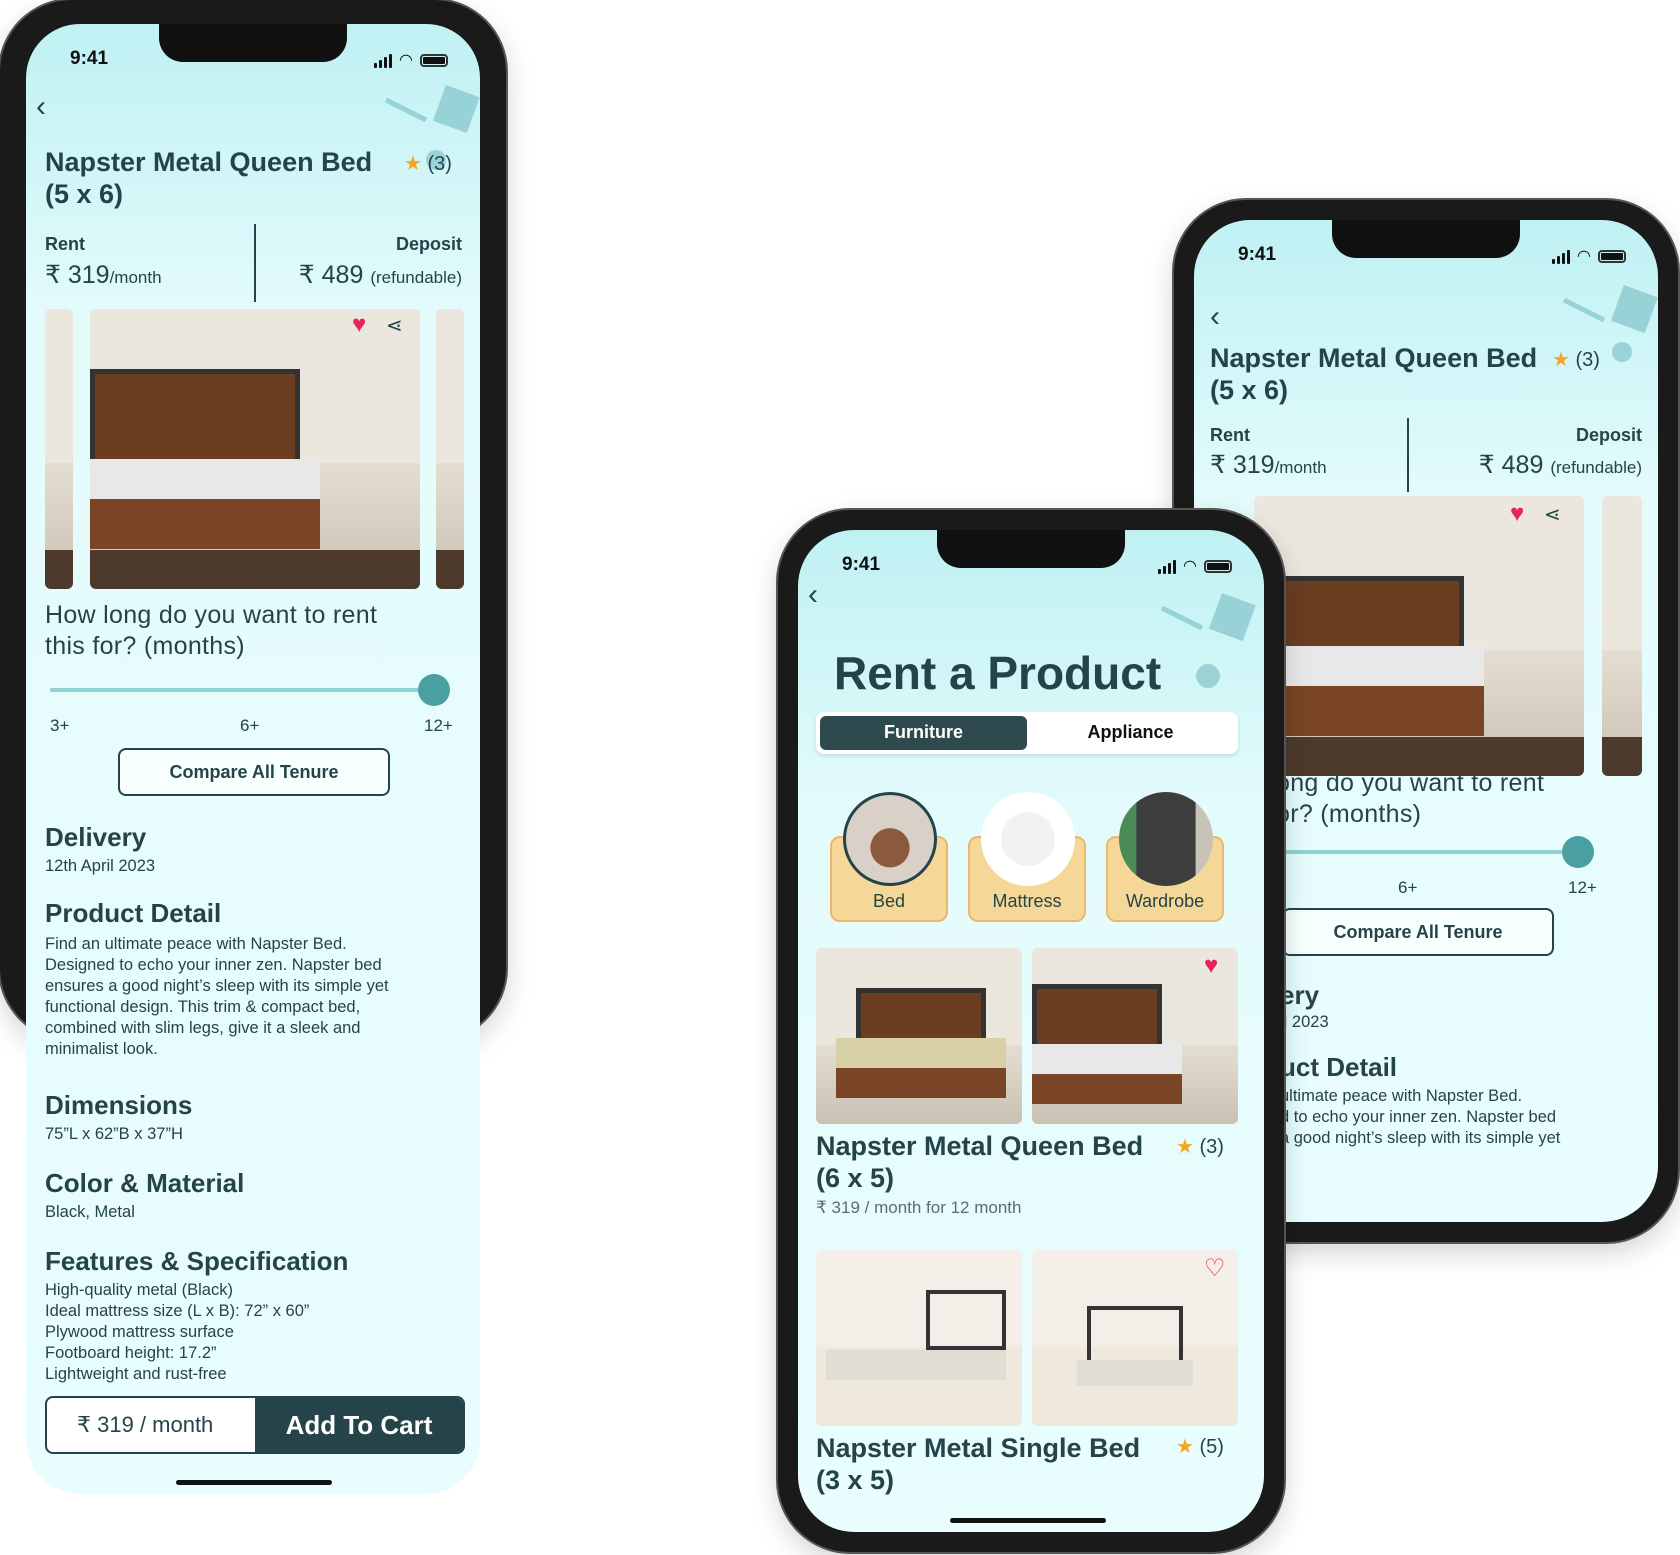  I want to click on tenure-question: ong do you want to rent or? (months), so click(1410, 799).